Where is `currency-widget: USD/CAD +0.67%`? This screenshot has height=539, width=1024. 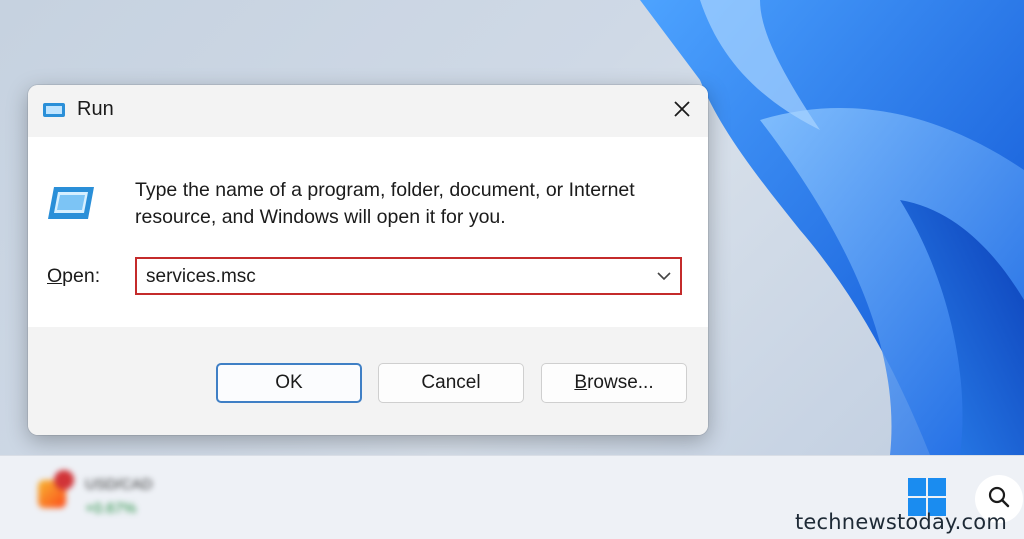 currency-widget: USD/CAD +0.67% is located at coordinates (105, 495).